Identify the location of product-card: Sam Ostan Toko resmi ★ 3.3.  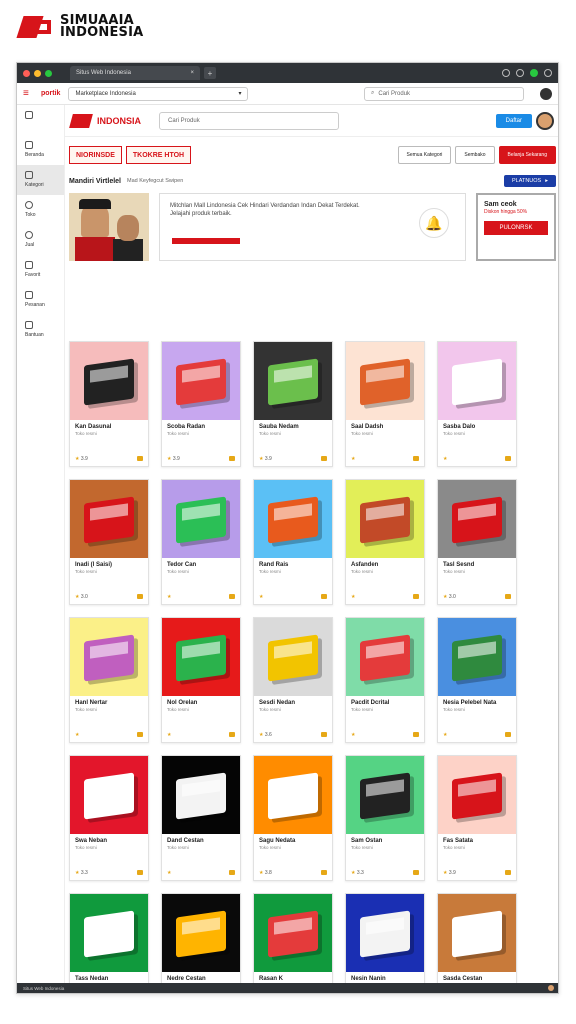
(385, 818).